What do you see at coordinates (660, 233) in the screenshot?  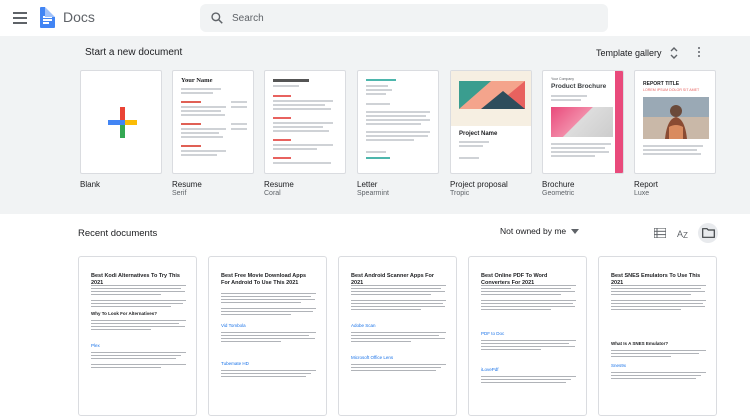 I see `list-view-icon` at bounding box center [660, 233].